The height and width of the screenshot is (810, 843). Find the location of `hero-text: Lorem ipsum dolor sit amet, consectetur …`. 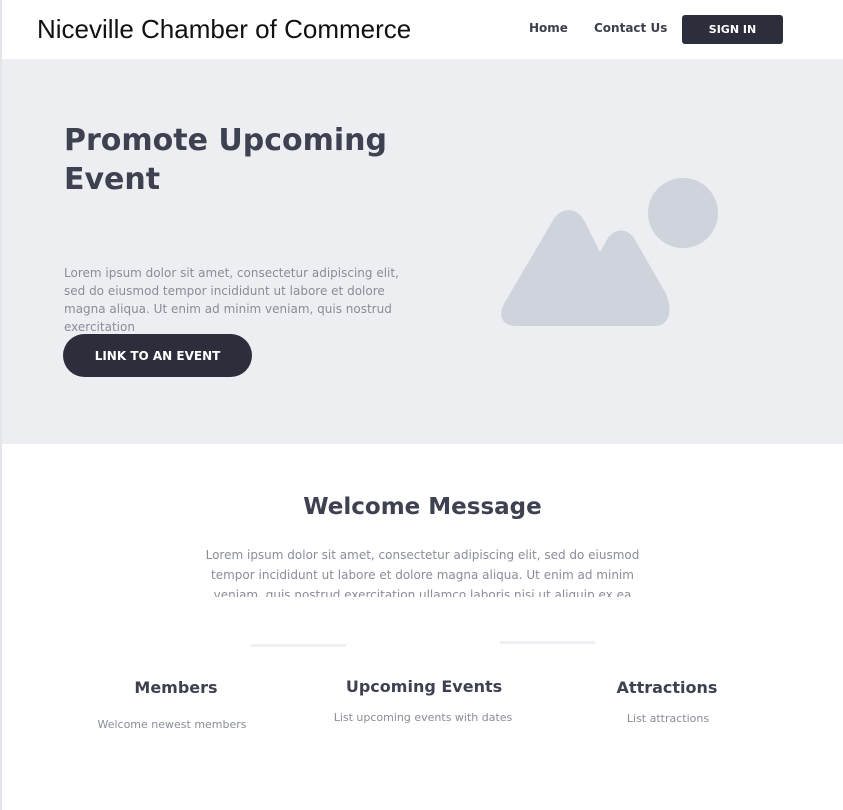

hero-text: Lorem ipsum dolor sit amet, consectetur … is located at coordinates (231, 300).